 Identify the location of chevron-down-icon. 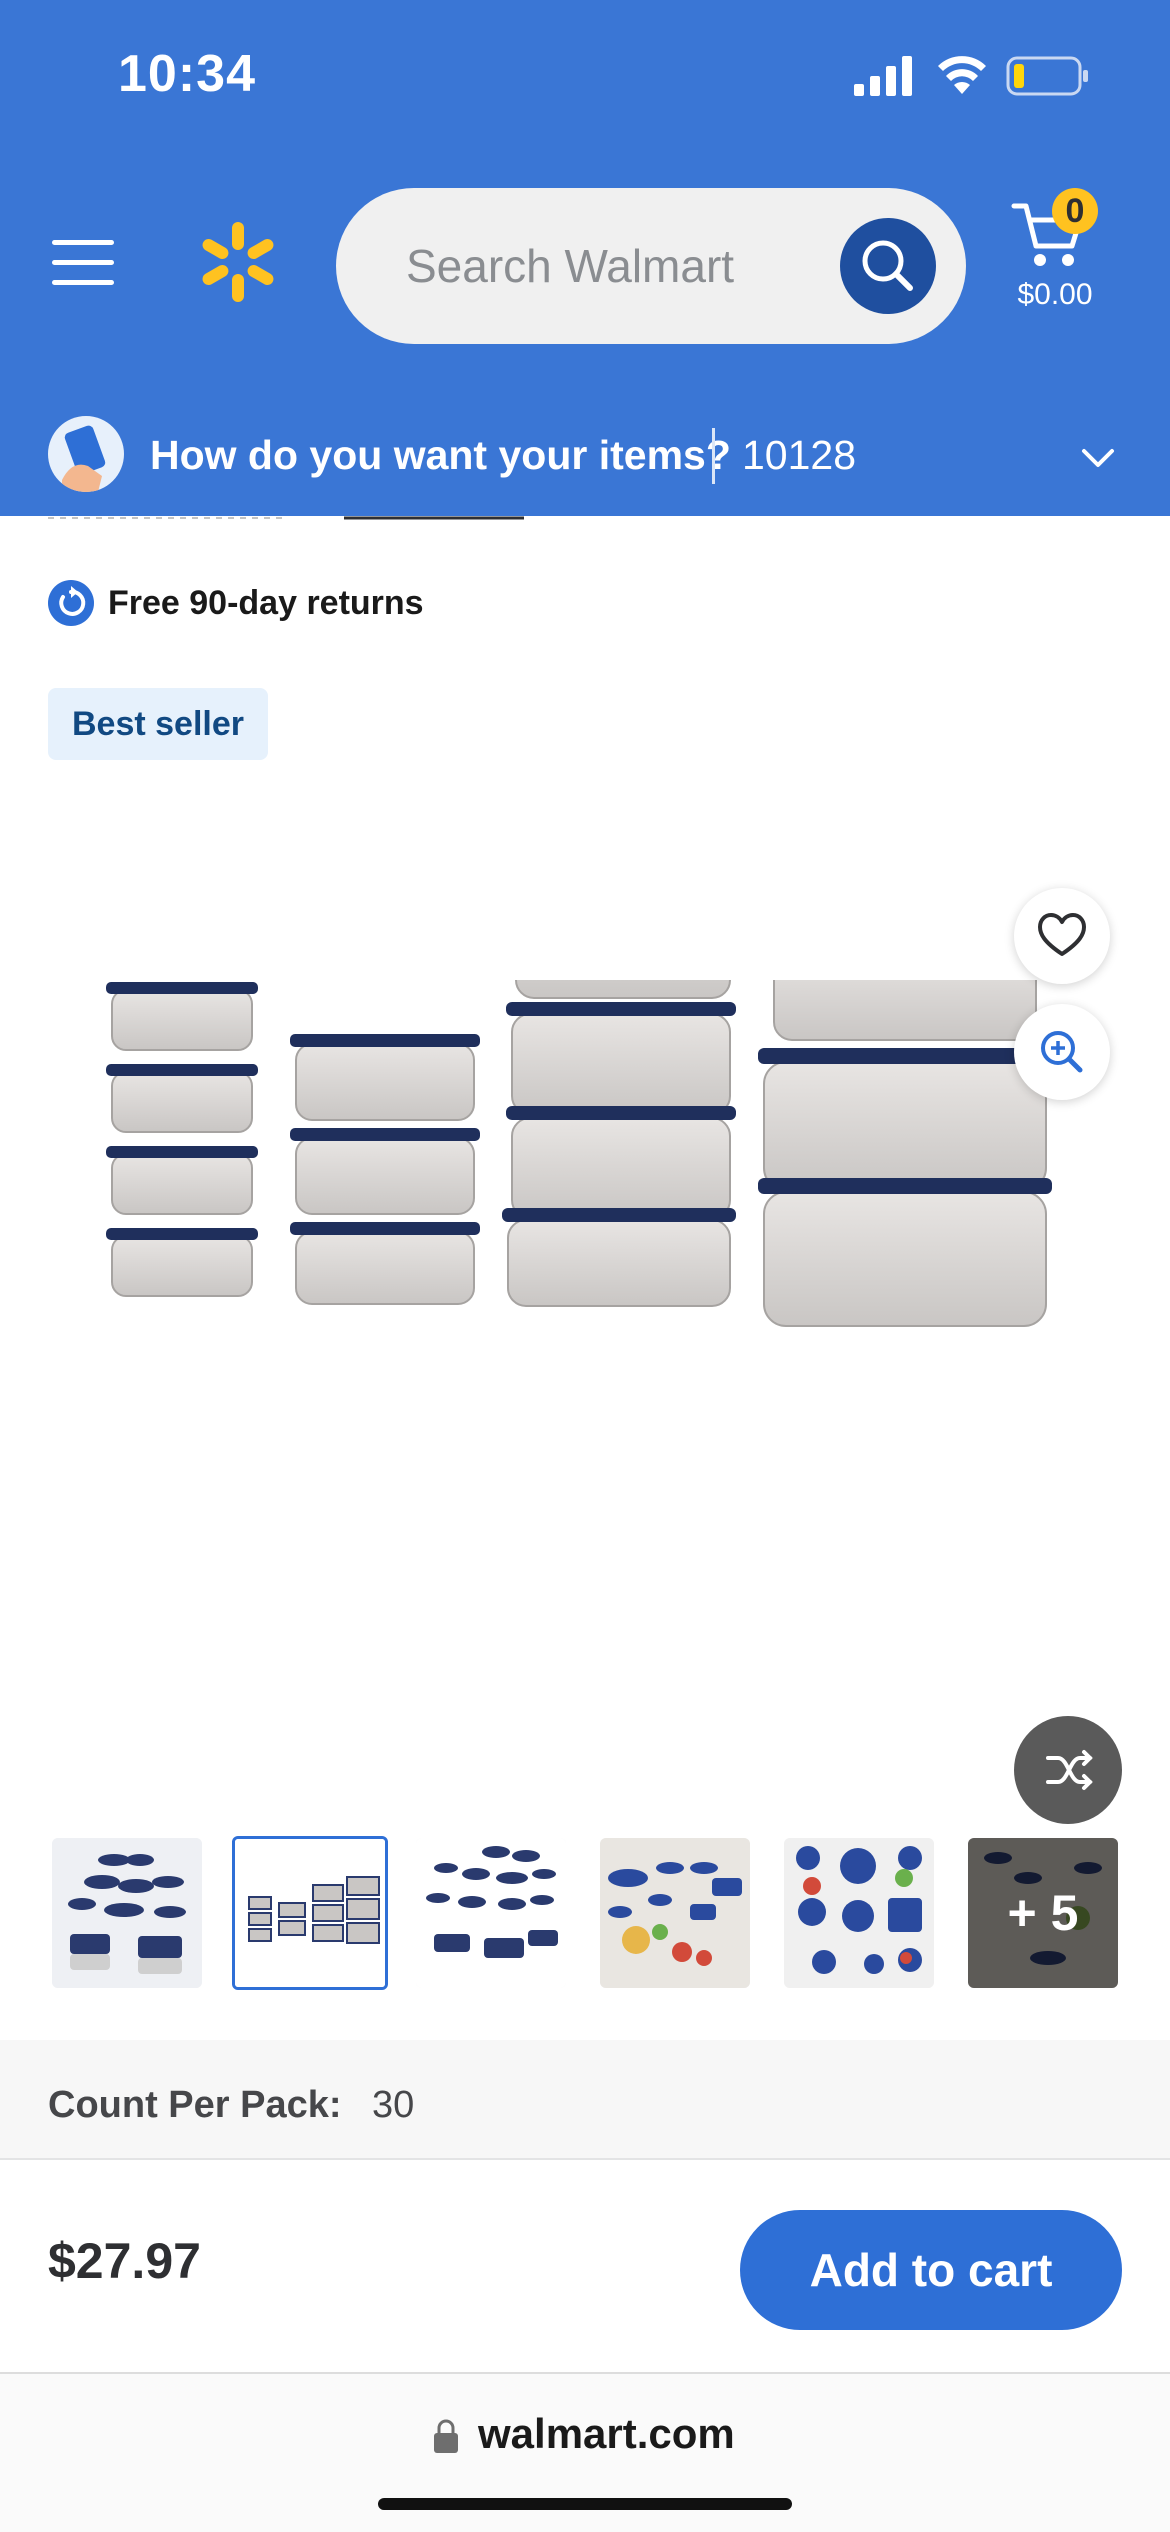
(1098, 458).